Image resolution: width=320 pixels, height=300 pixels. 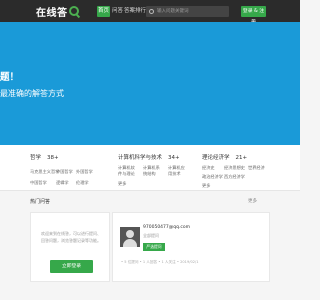 I want to click on magnifier-logo-icon, so click(x=73, y=11).